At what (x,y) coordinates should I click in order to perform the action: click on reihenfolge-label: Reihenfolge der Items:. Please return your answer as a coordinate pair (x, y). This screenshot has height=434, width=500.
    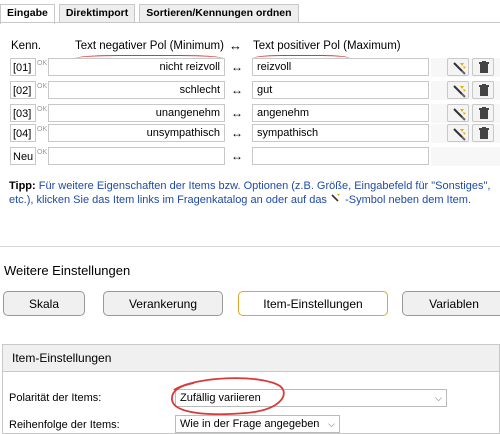
    Looking at the image, I should click on (64, 425).